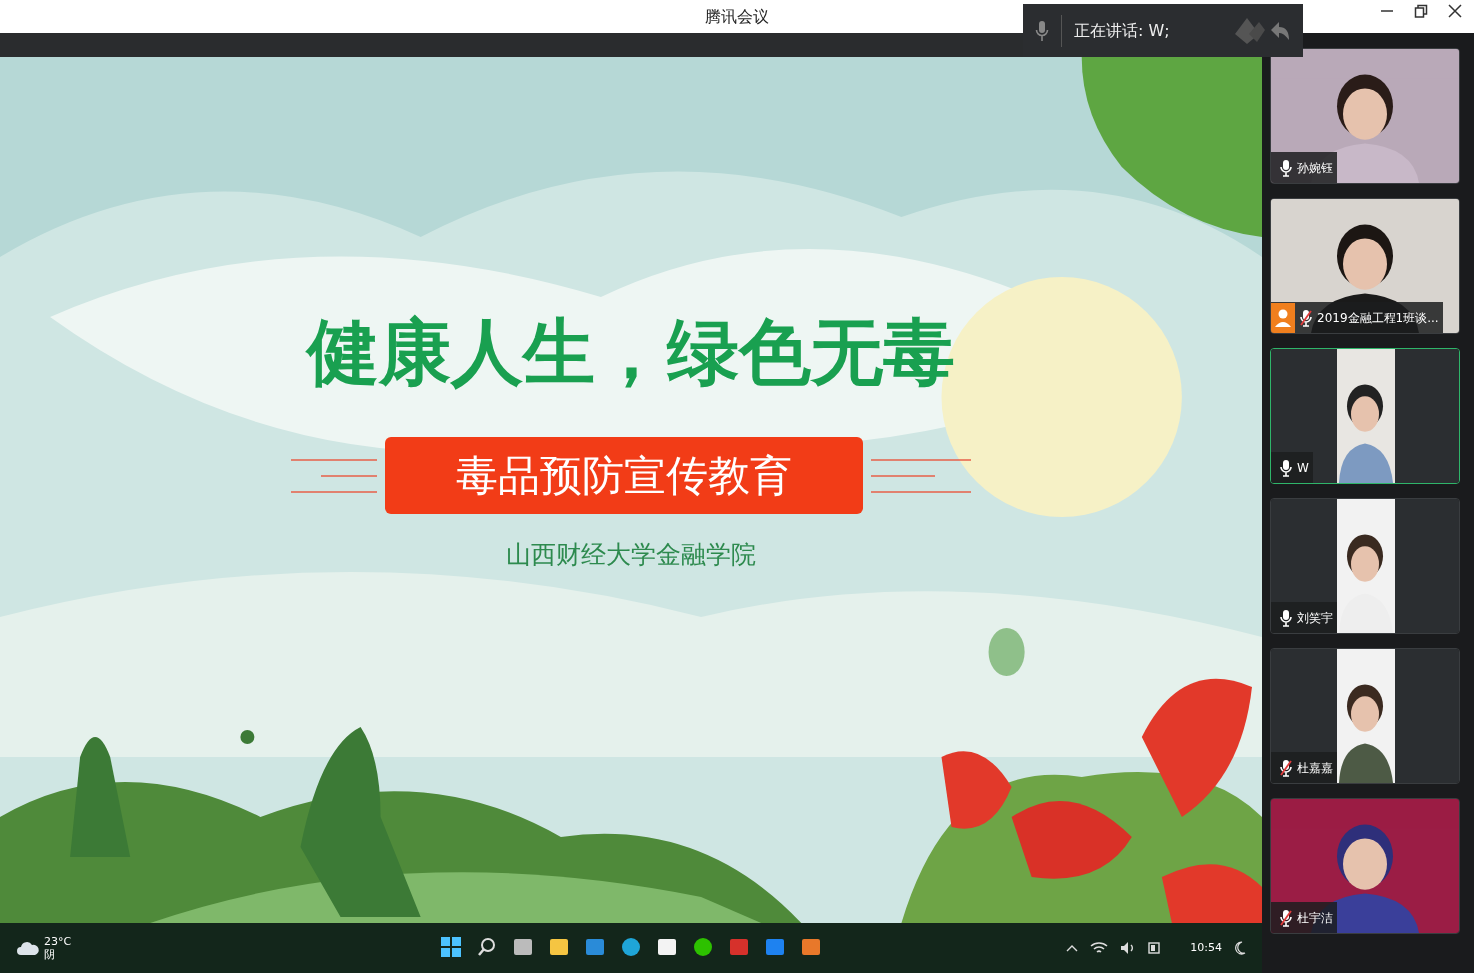  Describe the element at coordinates (624, 475) in the screenshot. I see `slide-banner: 毒品预防宣传教育` at that location.